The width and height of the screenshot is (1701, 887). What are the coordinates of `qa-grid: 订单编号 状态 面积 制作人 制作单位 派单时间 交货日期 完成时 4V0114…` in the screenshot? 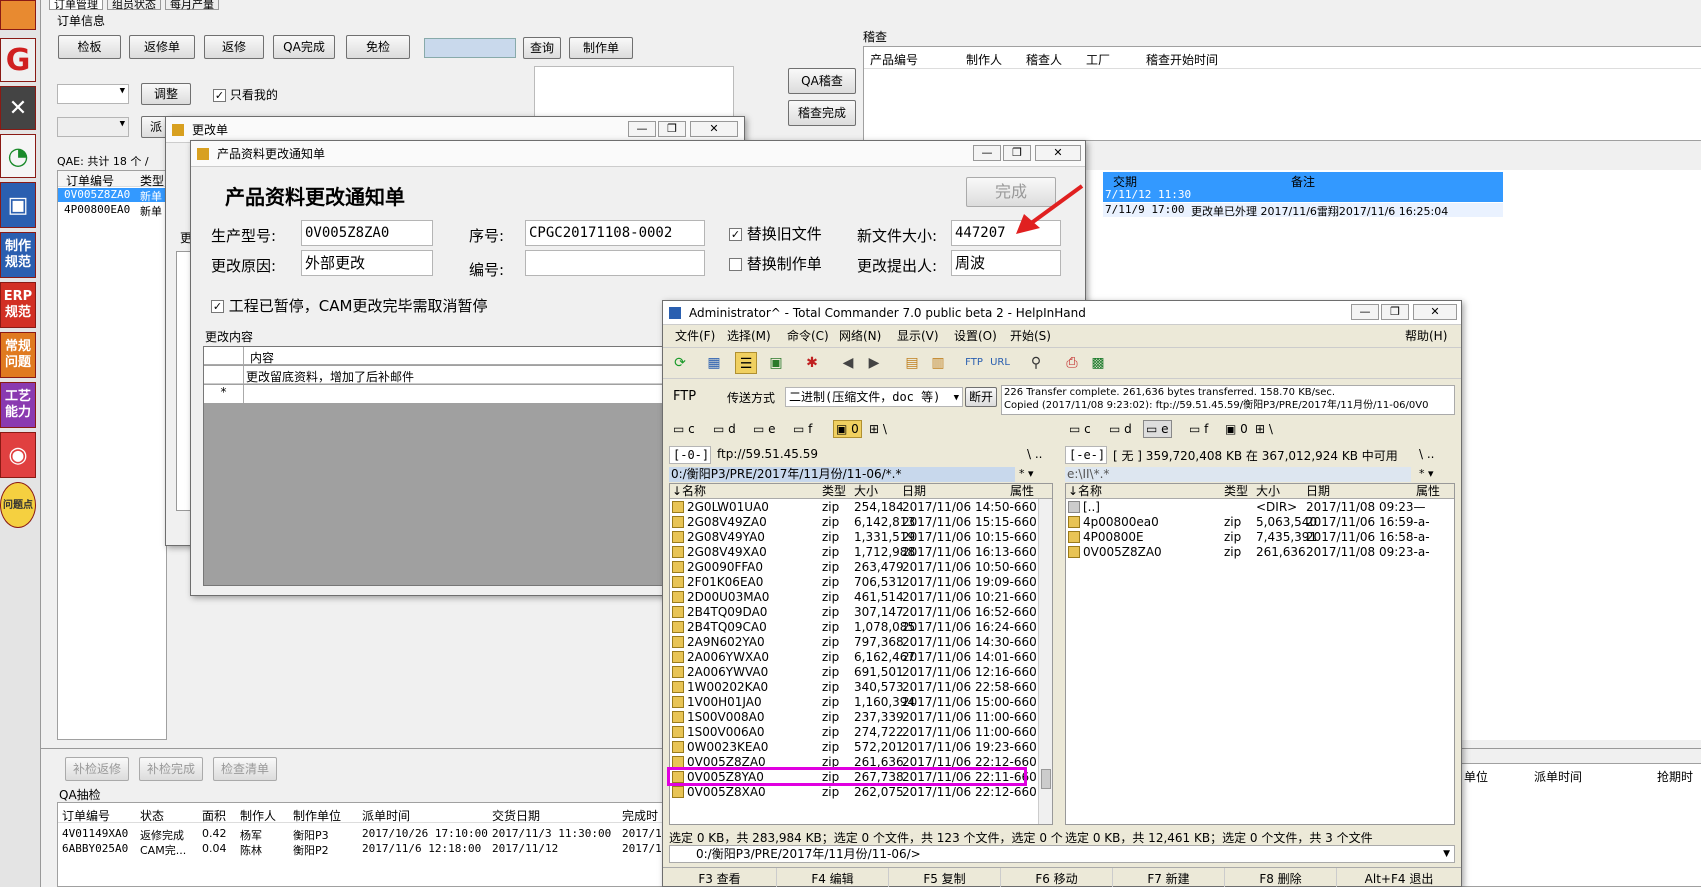 It's located at (367, 844).